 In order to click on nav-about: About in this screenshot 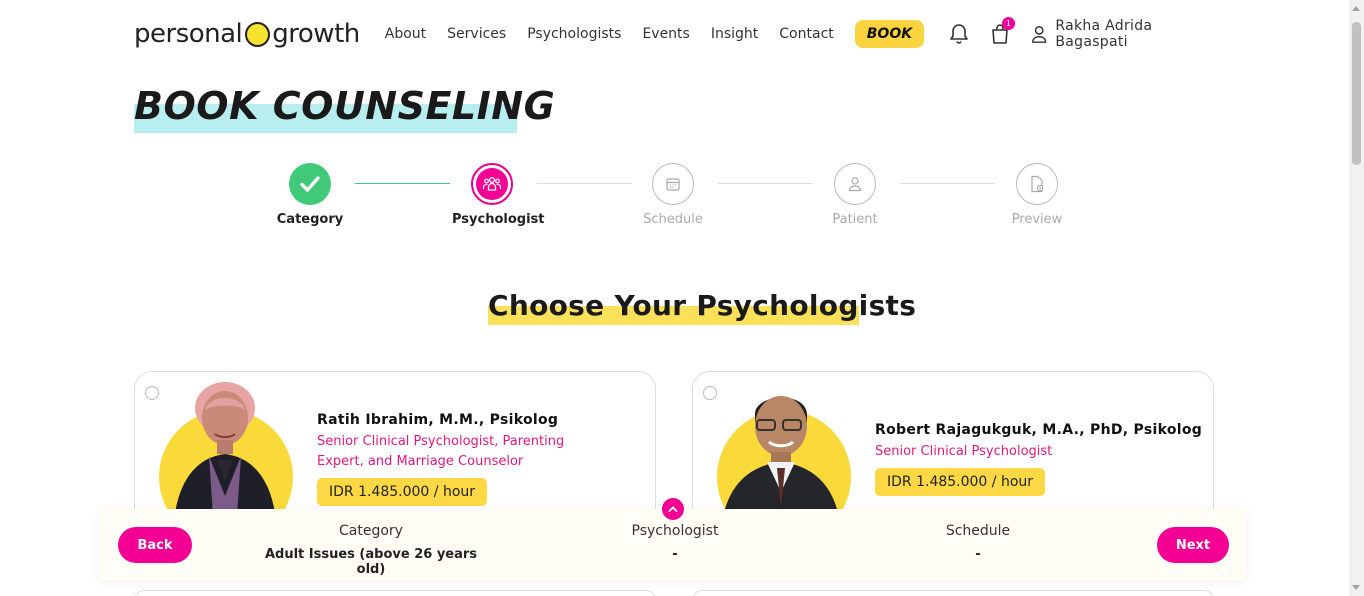, I will do `click(405, 34)`.